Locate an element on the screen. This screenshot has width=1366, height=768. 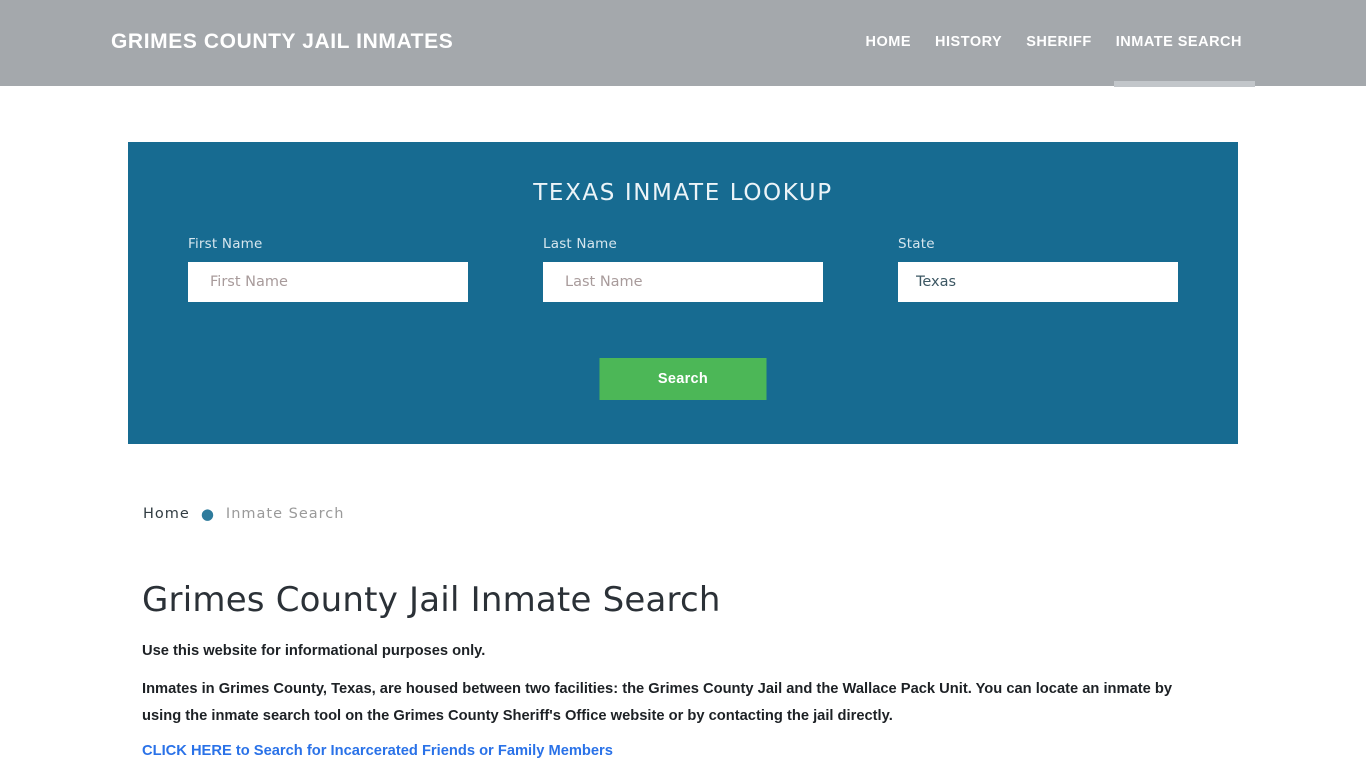
state-select: Texas is located at coordinates (1038, 282).